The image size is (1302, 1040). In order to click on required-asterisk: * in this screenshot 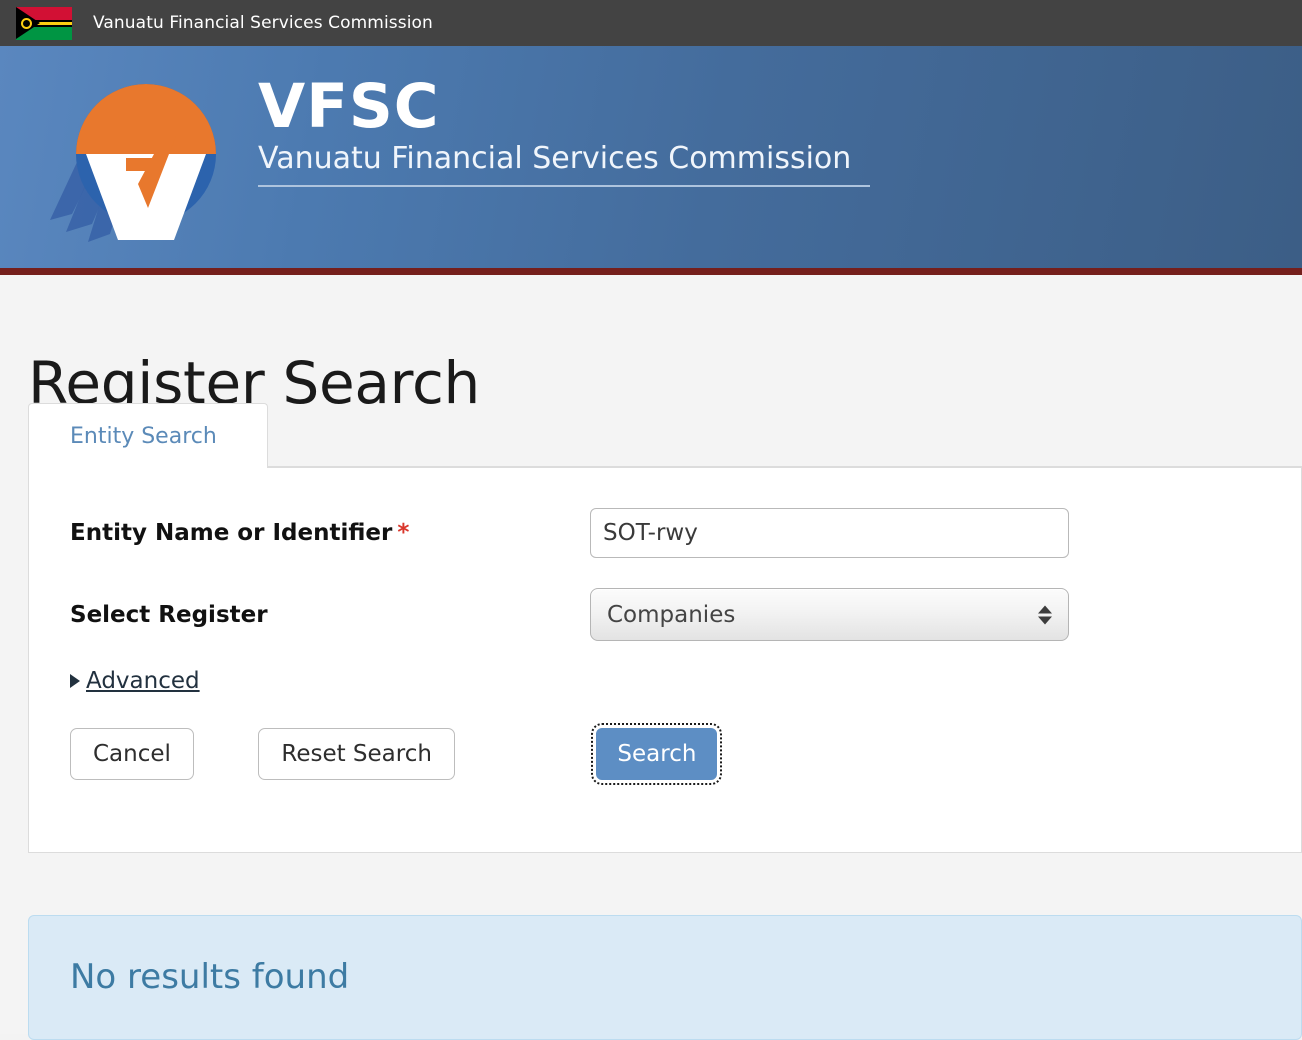, I will do `click(403, 533)`.